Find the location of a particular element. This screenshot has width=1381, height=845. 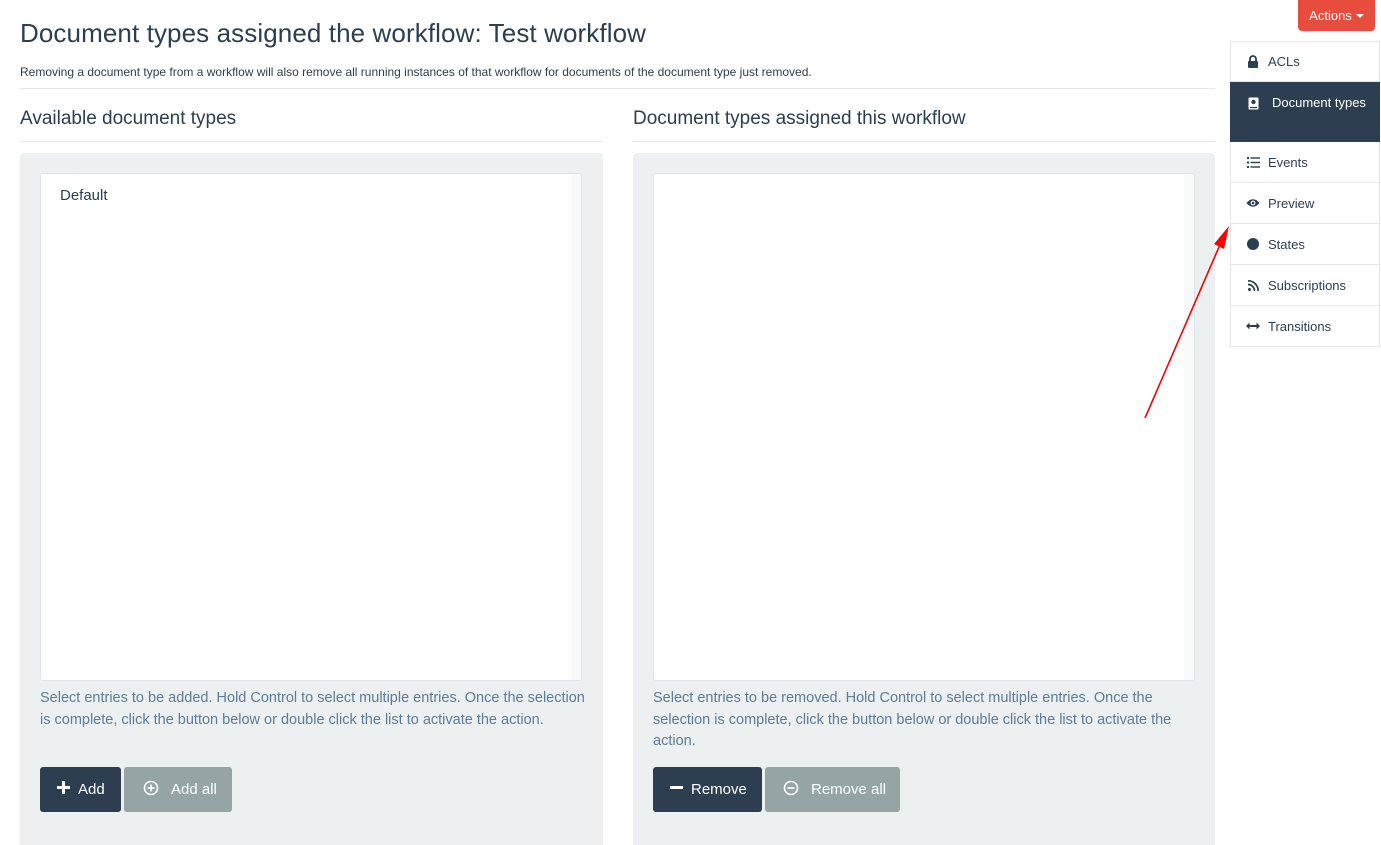

available-heading-divider is located at coordinates (311, 141).